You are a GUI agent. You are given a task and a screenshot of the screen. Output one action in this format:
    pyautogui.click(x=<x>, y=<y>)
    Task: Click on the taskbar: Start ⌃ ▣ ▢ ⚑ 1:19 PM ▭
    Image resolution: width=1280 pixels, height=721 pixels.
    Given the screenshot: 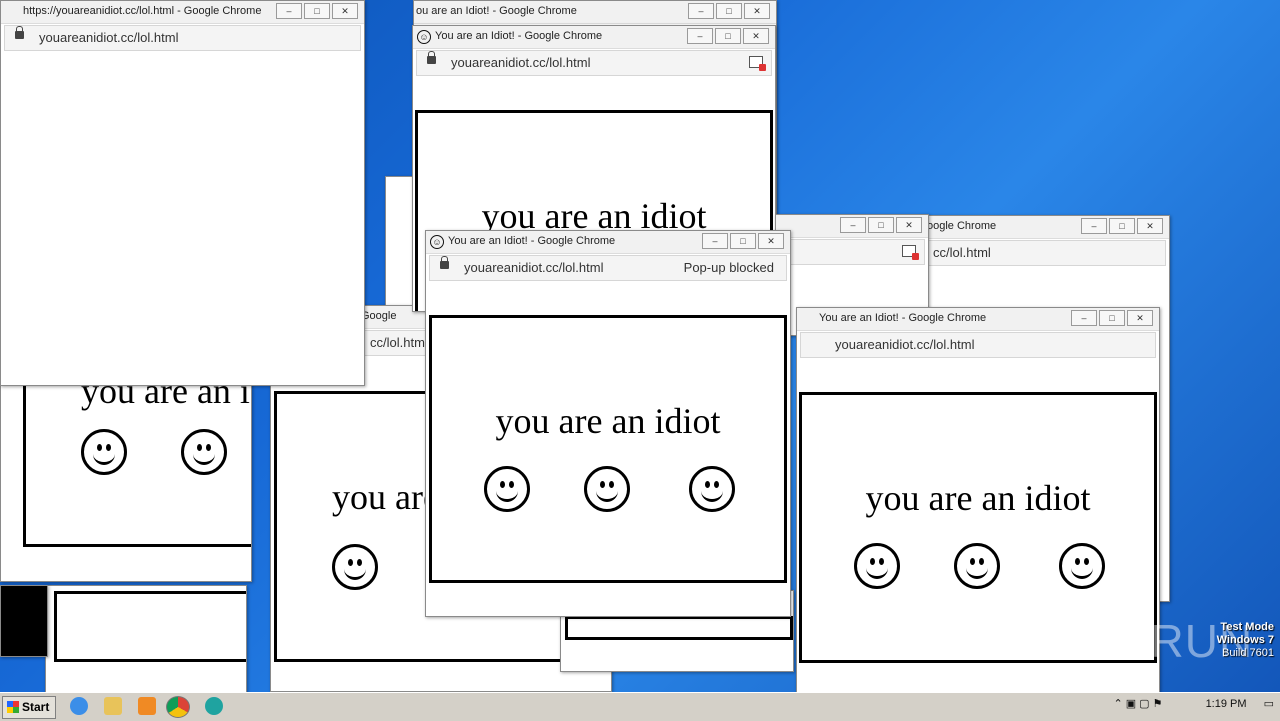 What is the action you would take?
    pyautogui.click(x=640, y=706)
    